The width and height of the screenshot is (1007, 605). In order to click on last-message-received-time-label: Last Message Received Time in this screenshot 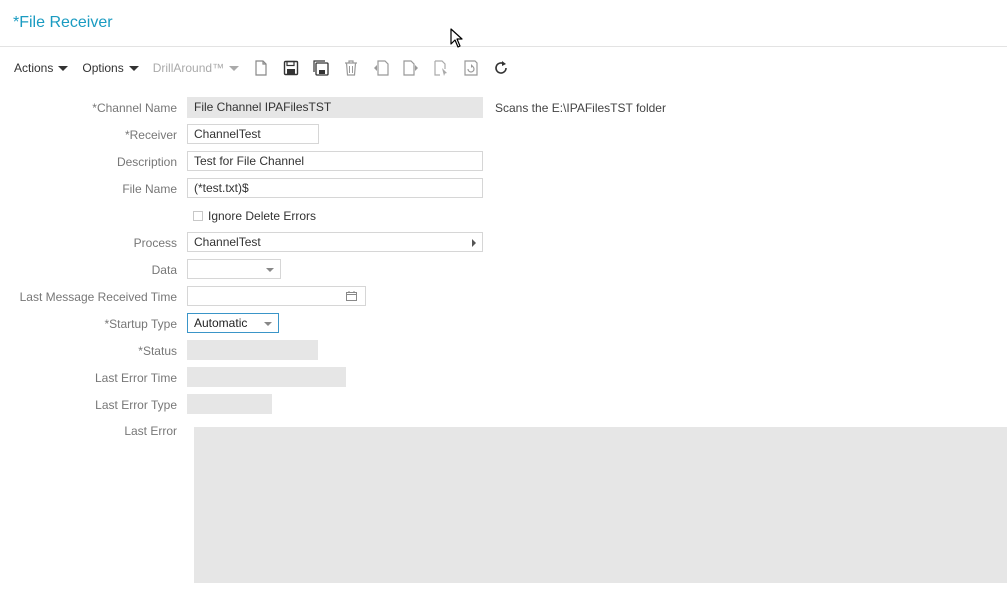, I will do `click(98, 297)`.